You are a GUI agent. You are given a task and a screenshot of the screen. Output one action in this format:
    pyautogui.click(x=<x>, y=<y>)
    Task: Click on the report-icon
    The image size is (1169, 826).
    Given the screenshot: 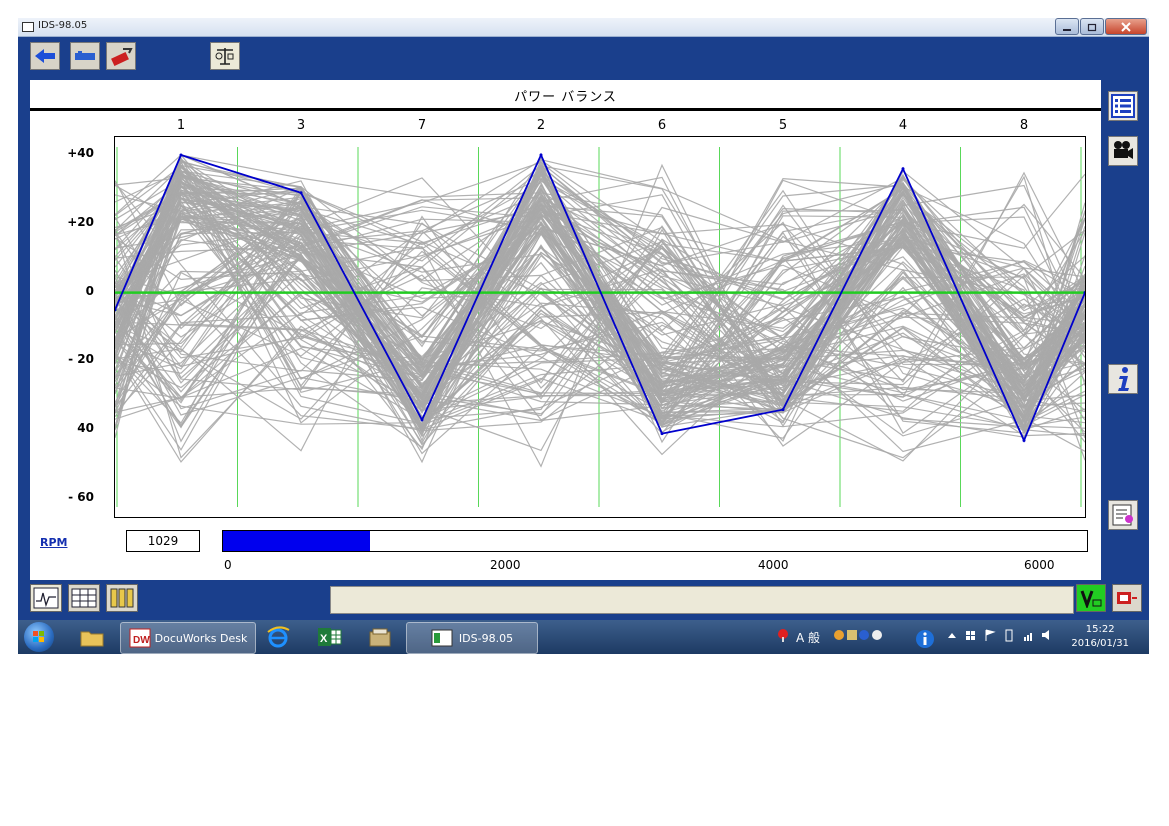 What is the action you would take?
    pyautogui.click(x=1122, y=515)
    